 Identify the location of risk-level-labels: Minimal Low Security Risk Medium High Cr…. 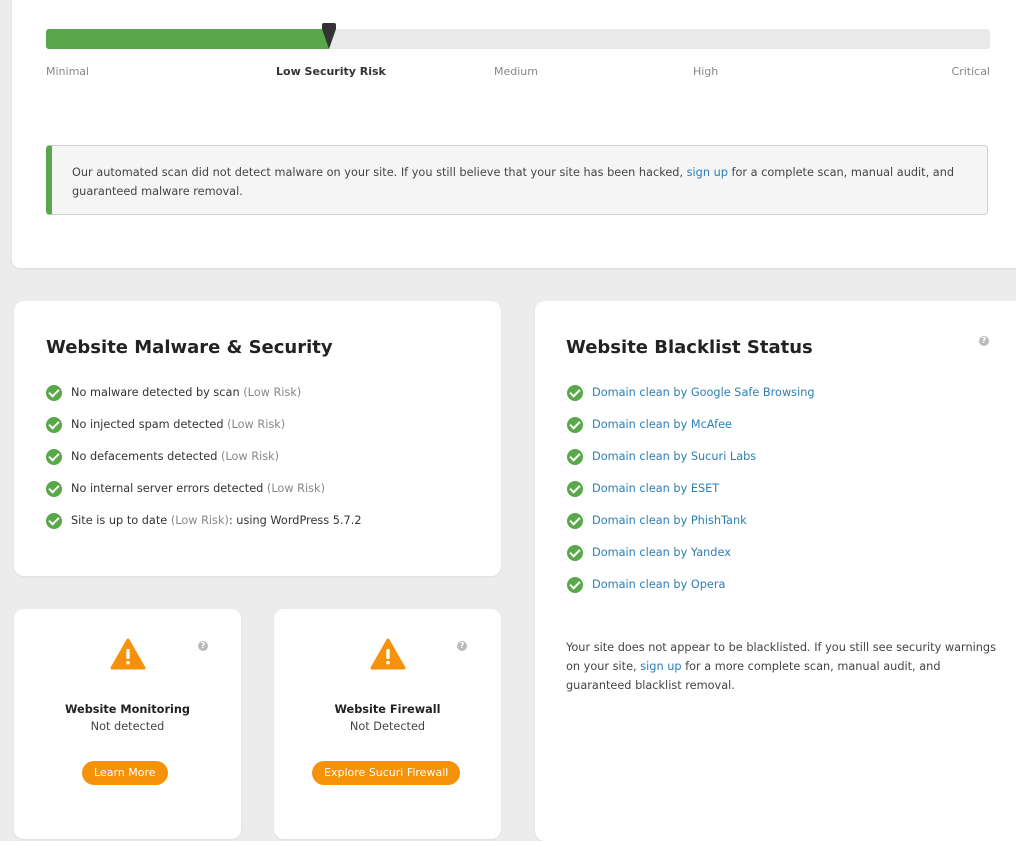
(518, 73).